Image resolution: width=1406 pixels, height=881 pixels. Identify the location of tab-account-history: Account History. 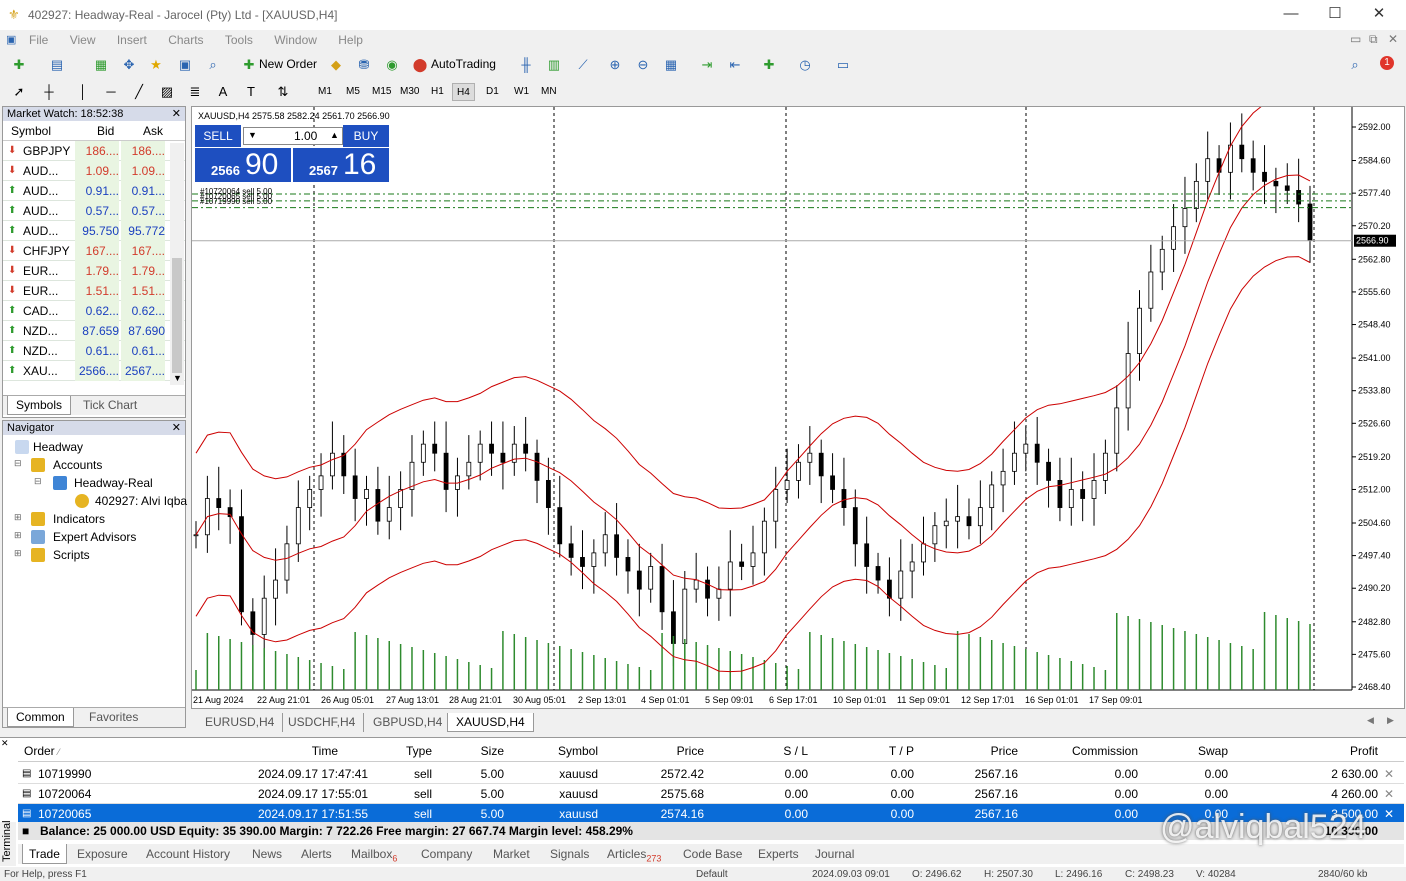
(188, 854).